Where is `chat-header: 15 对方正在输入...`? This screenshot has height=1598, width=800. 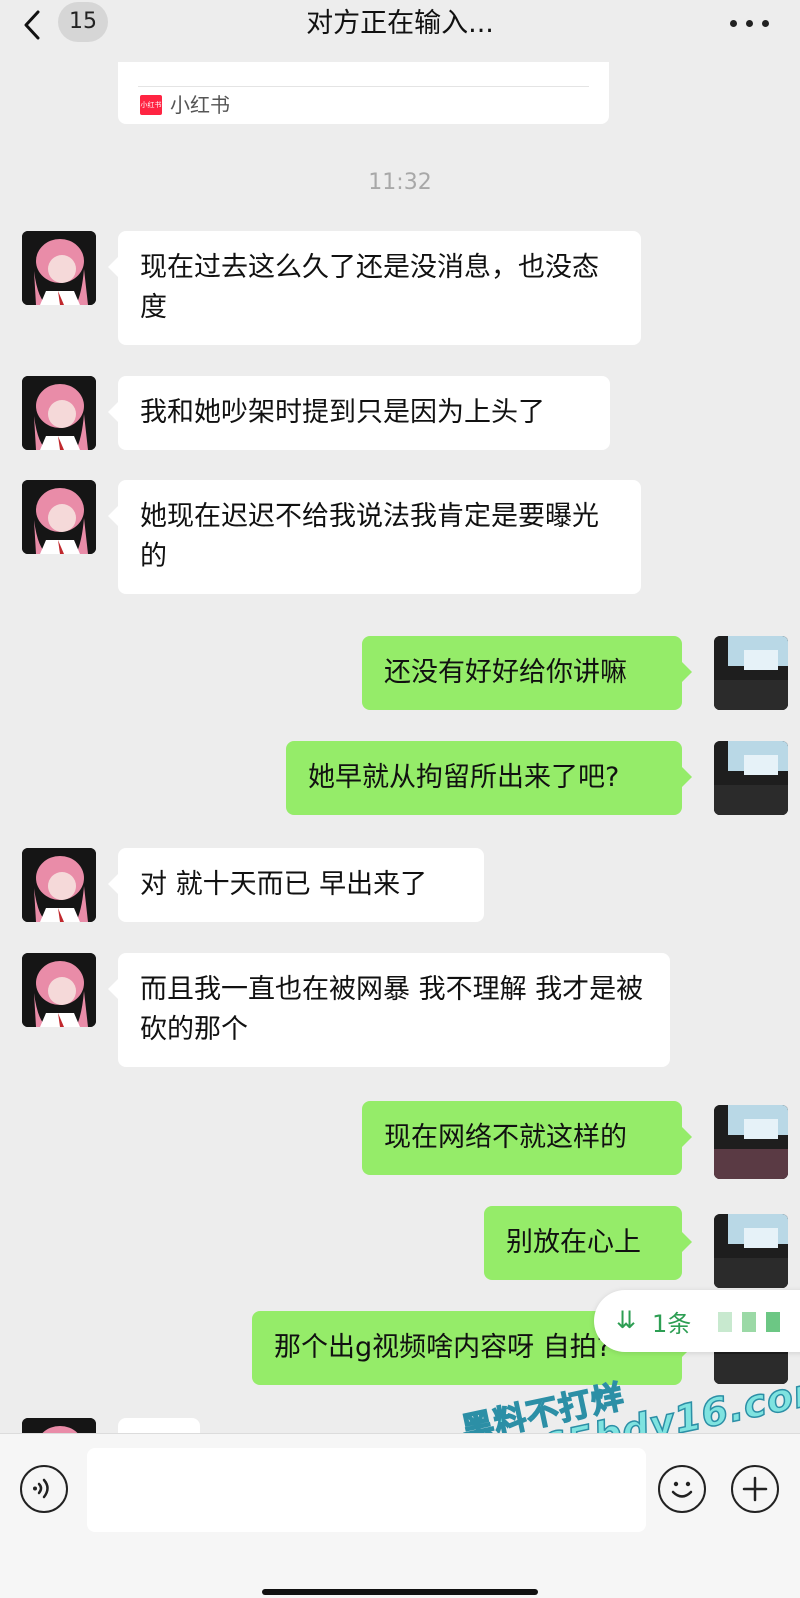
chat-header: 15 对方正在输入... is located at coordinates (400, 24).